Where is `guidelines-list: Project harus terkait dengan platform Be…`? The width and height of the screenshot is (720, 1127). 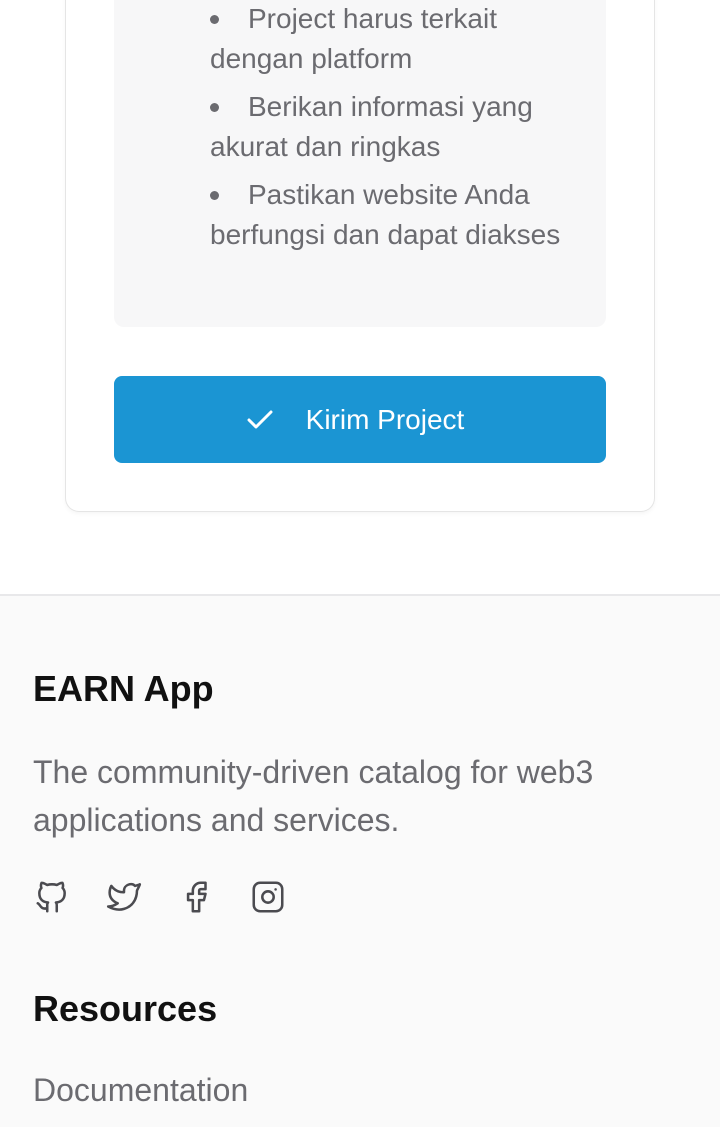
guidelines-list: Project harus terkait dengan platform Be… is located at coordinates (390, 131).